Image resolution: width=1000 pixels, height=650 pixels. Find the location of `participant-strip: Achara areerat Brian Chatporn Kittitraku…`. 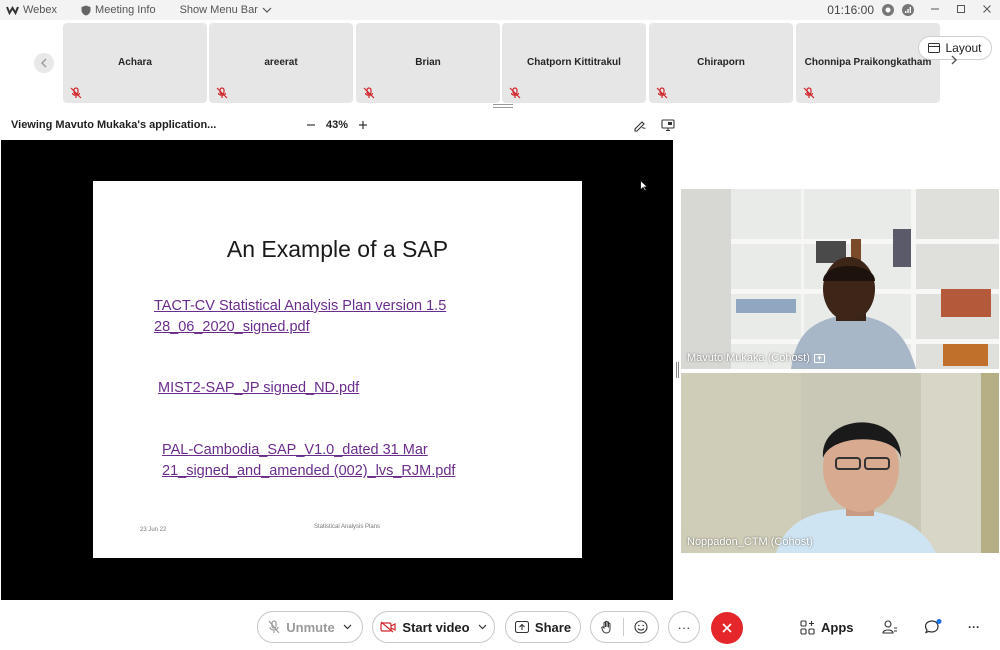

participant-strip: Achara areerat Brian Chatporn Kittitraku… is located at coordinates (500, 65).